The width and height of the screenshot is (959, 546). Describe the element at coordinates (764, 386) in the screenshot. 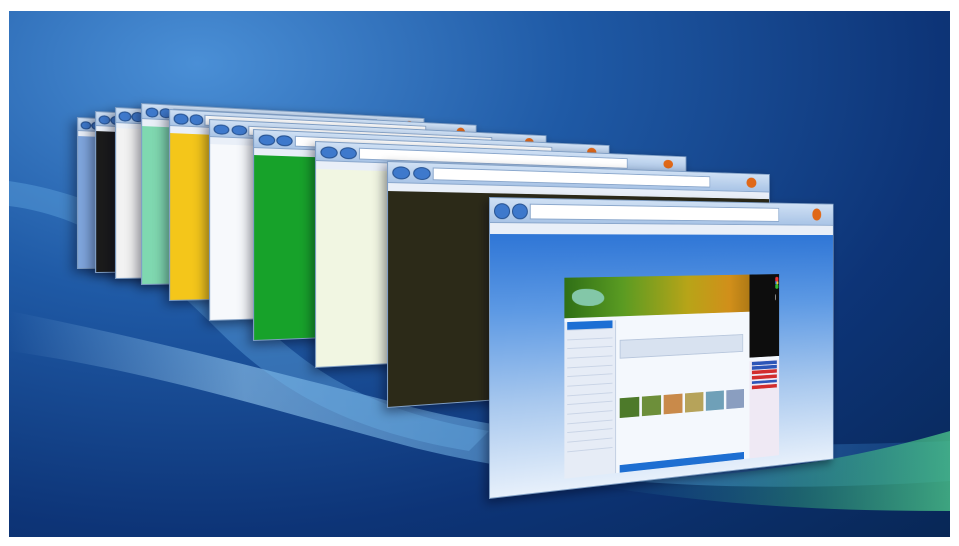

I see `sidebar-link` at that location.